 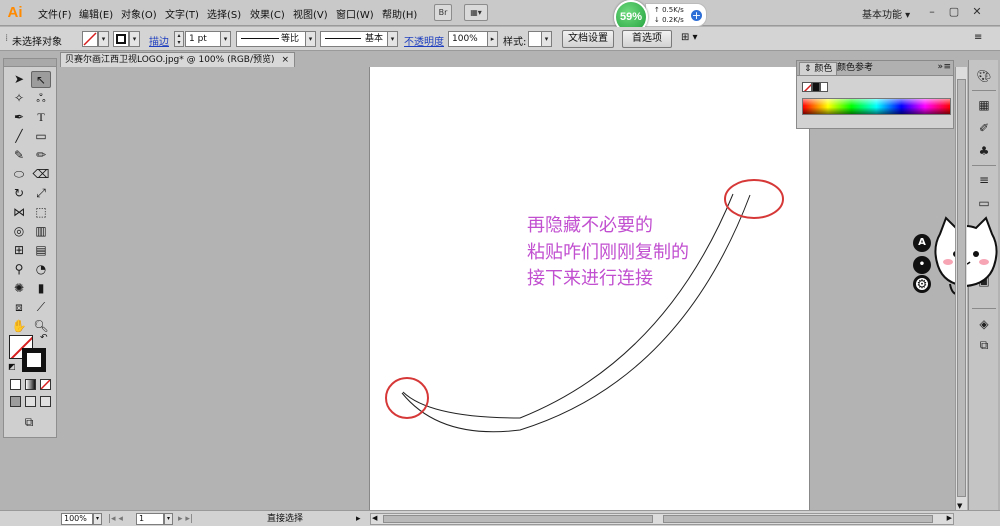 What do you see at coordinates (984, 345) in the screenshot?
I see `artboards-panel-icon: ⧉` at bounding box center [984, 345].